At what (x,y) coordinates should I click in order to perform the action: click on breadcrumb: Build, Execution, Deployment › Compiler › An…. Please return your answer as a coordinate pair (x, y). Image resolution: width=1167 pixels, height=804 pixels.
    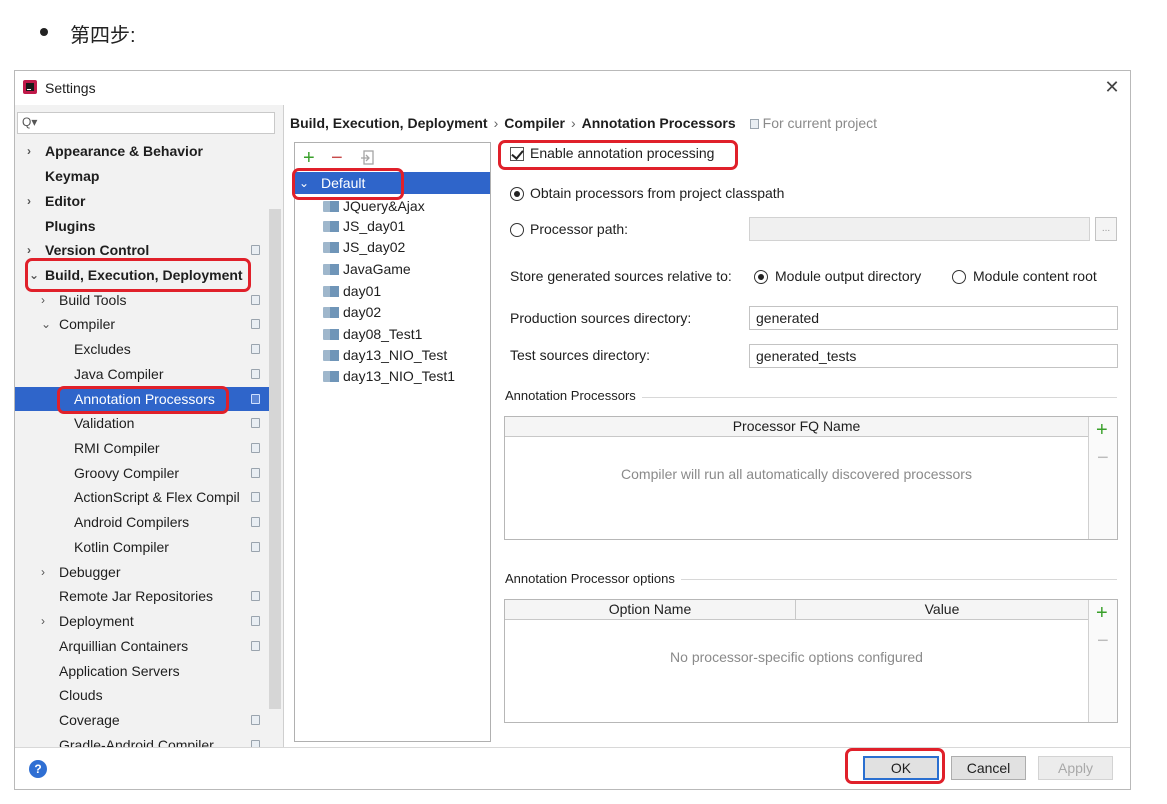
    Looking at the image, I should click on (583, 123).